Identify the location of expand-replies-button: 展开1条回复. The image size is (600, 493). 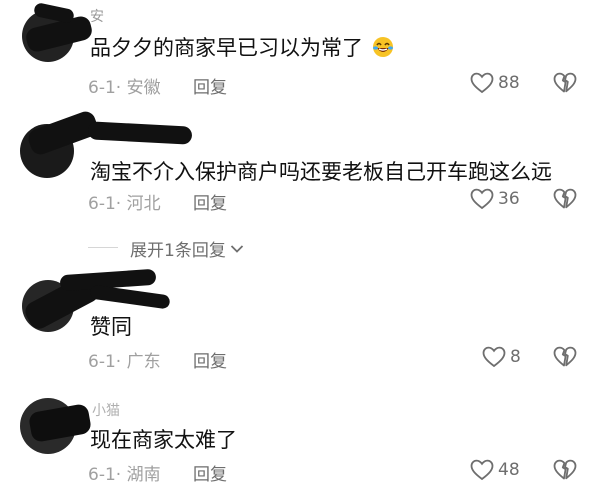
(187, 248).